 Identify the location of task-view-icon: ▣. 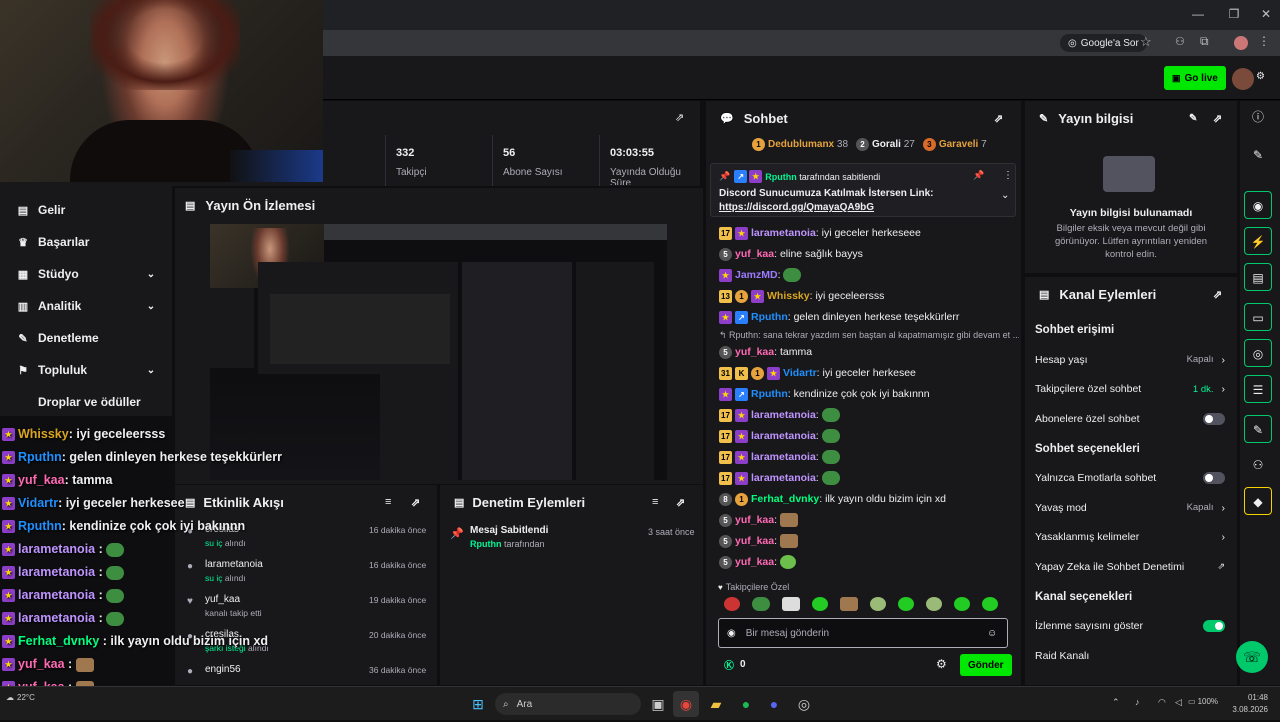
(658, 704).